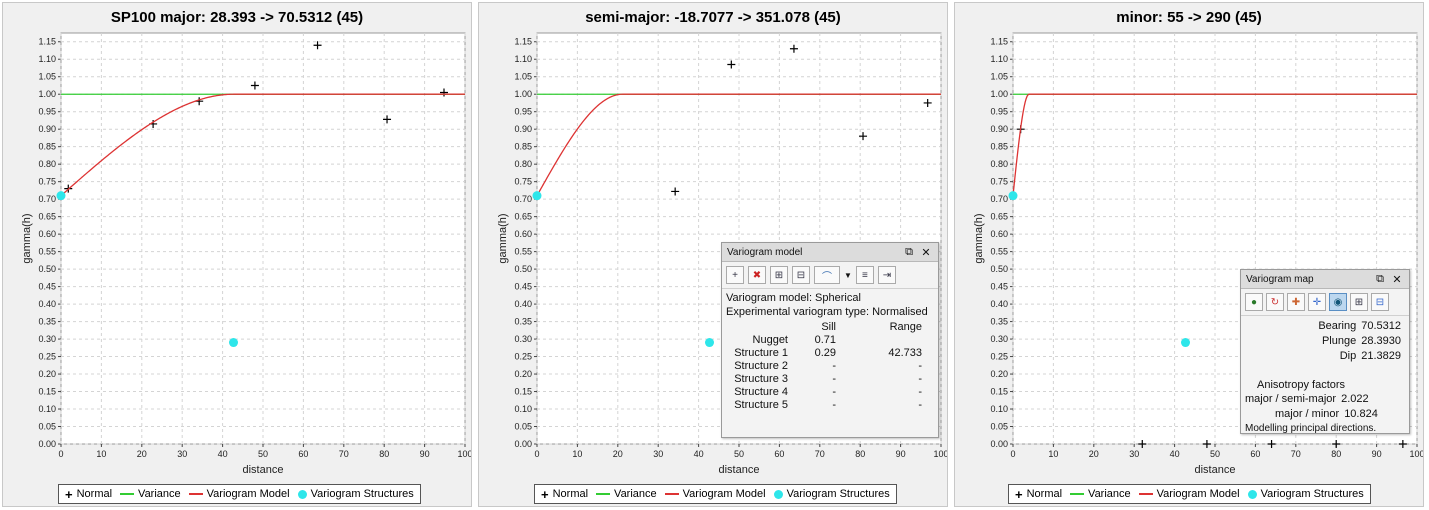 The width and height of the screenshot is (1429, 510). What do you see at coordinates (47, 129) in the screenshot?
I see `y-tick-label: 0.90` at bounding box center [47, 129].